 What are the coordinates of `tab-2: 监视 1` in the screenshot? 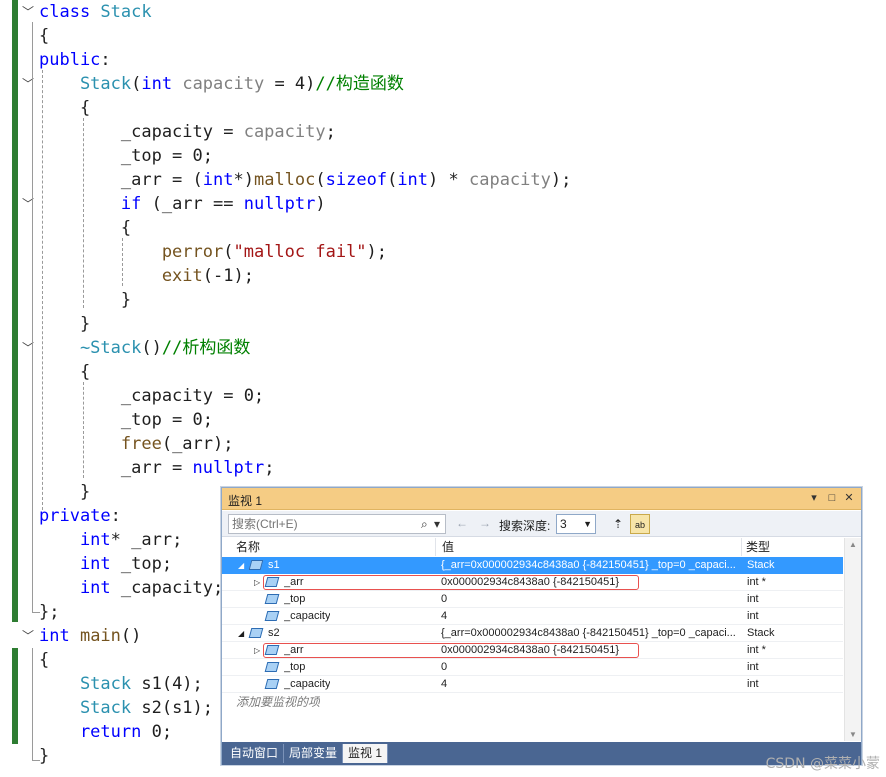 It's located at (366, 753).